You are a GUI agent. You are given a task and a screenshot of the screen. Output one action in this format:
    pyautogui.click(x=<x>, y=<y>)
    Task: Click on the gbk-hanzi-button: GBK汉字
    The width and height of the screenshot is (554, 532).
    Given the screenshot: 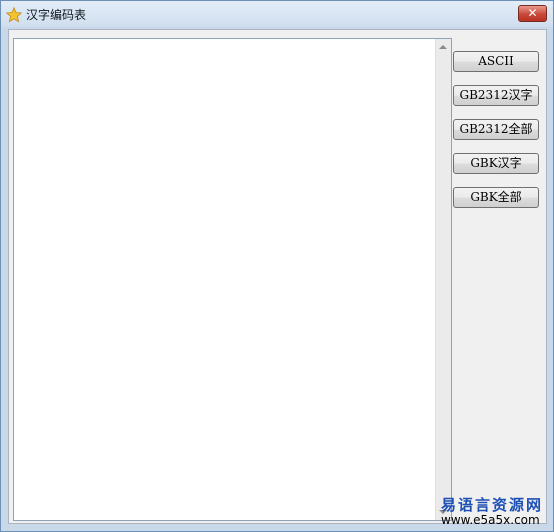 What is the action you would take?
    pyautogui.click(x=496, y=163)
    